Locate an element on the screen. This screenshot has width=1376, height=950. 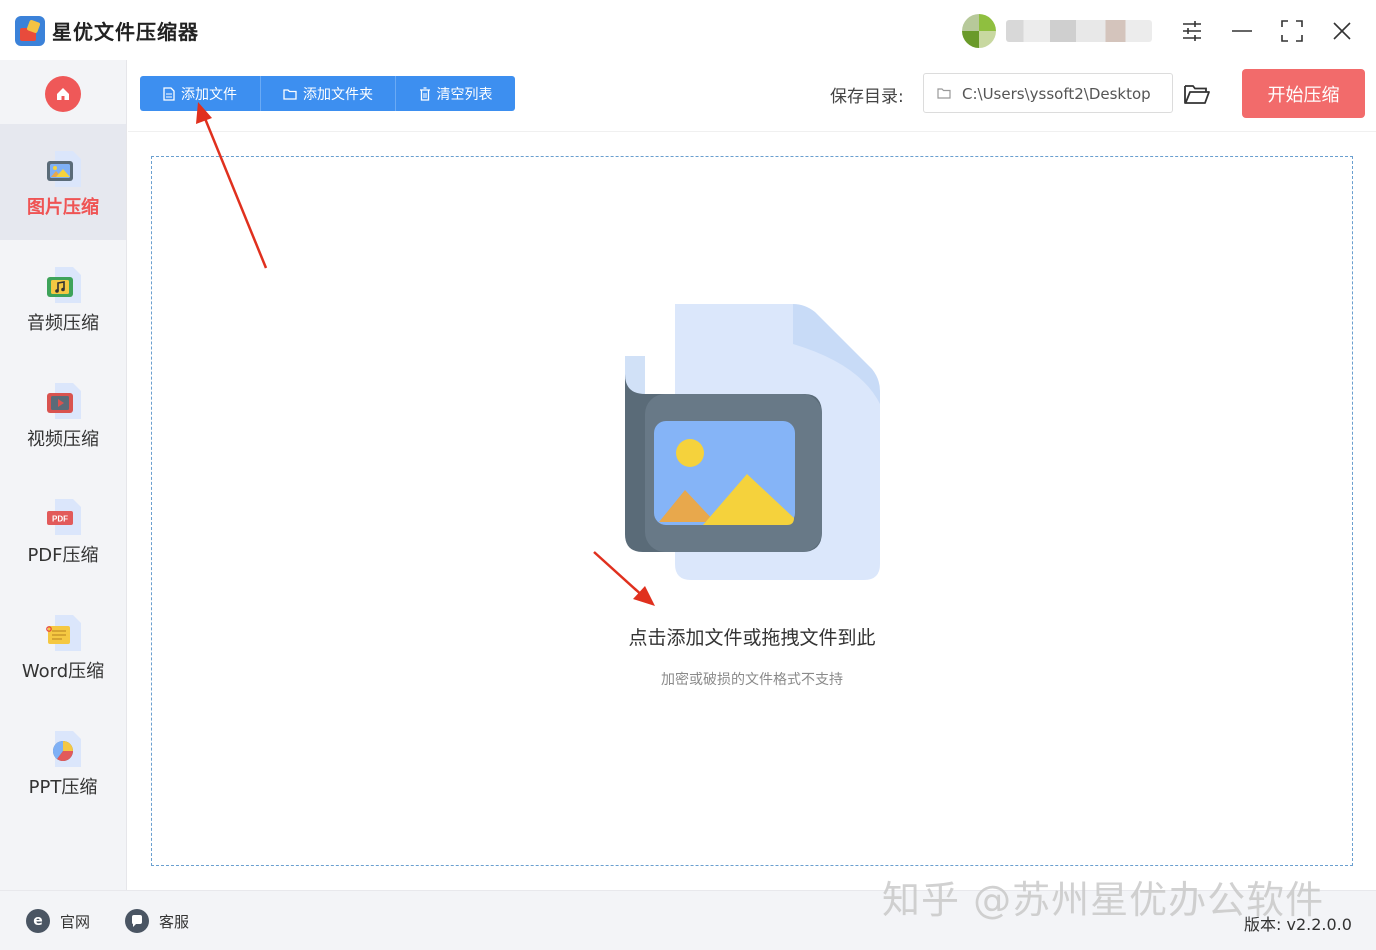
minimize-button is located at coordinates (1242, 31).